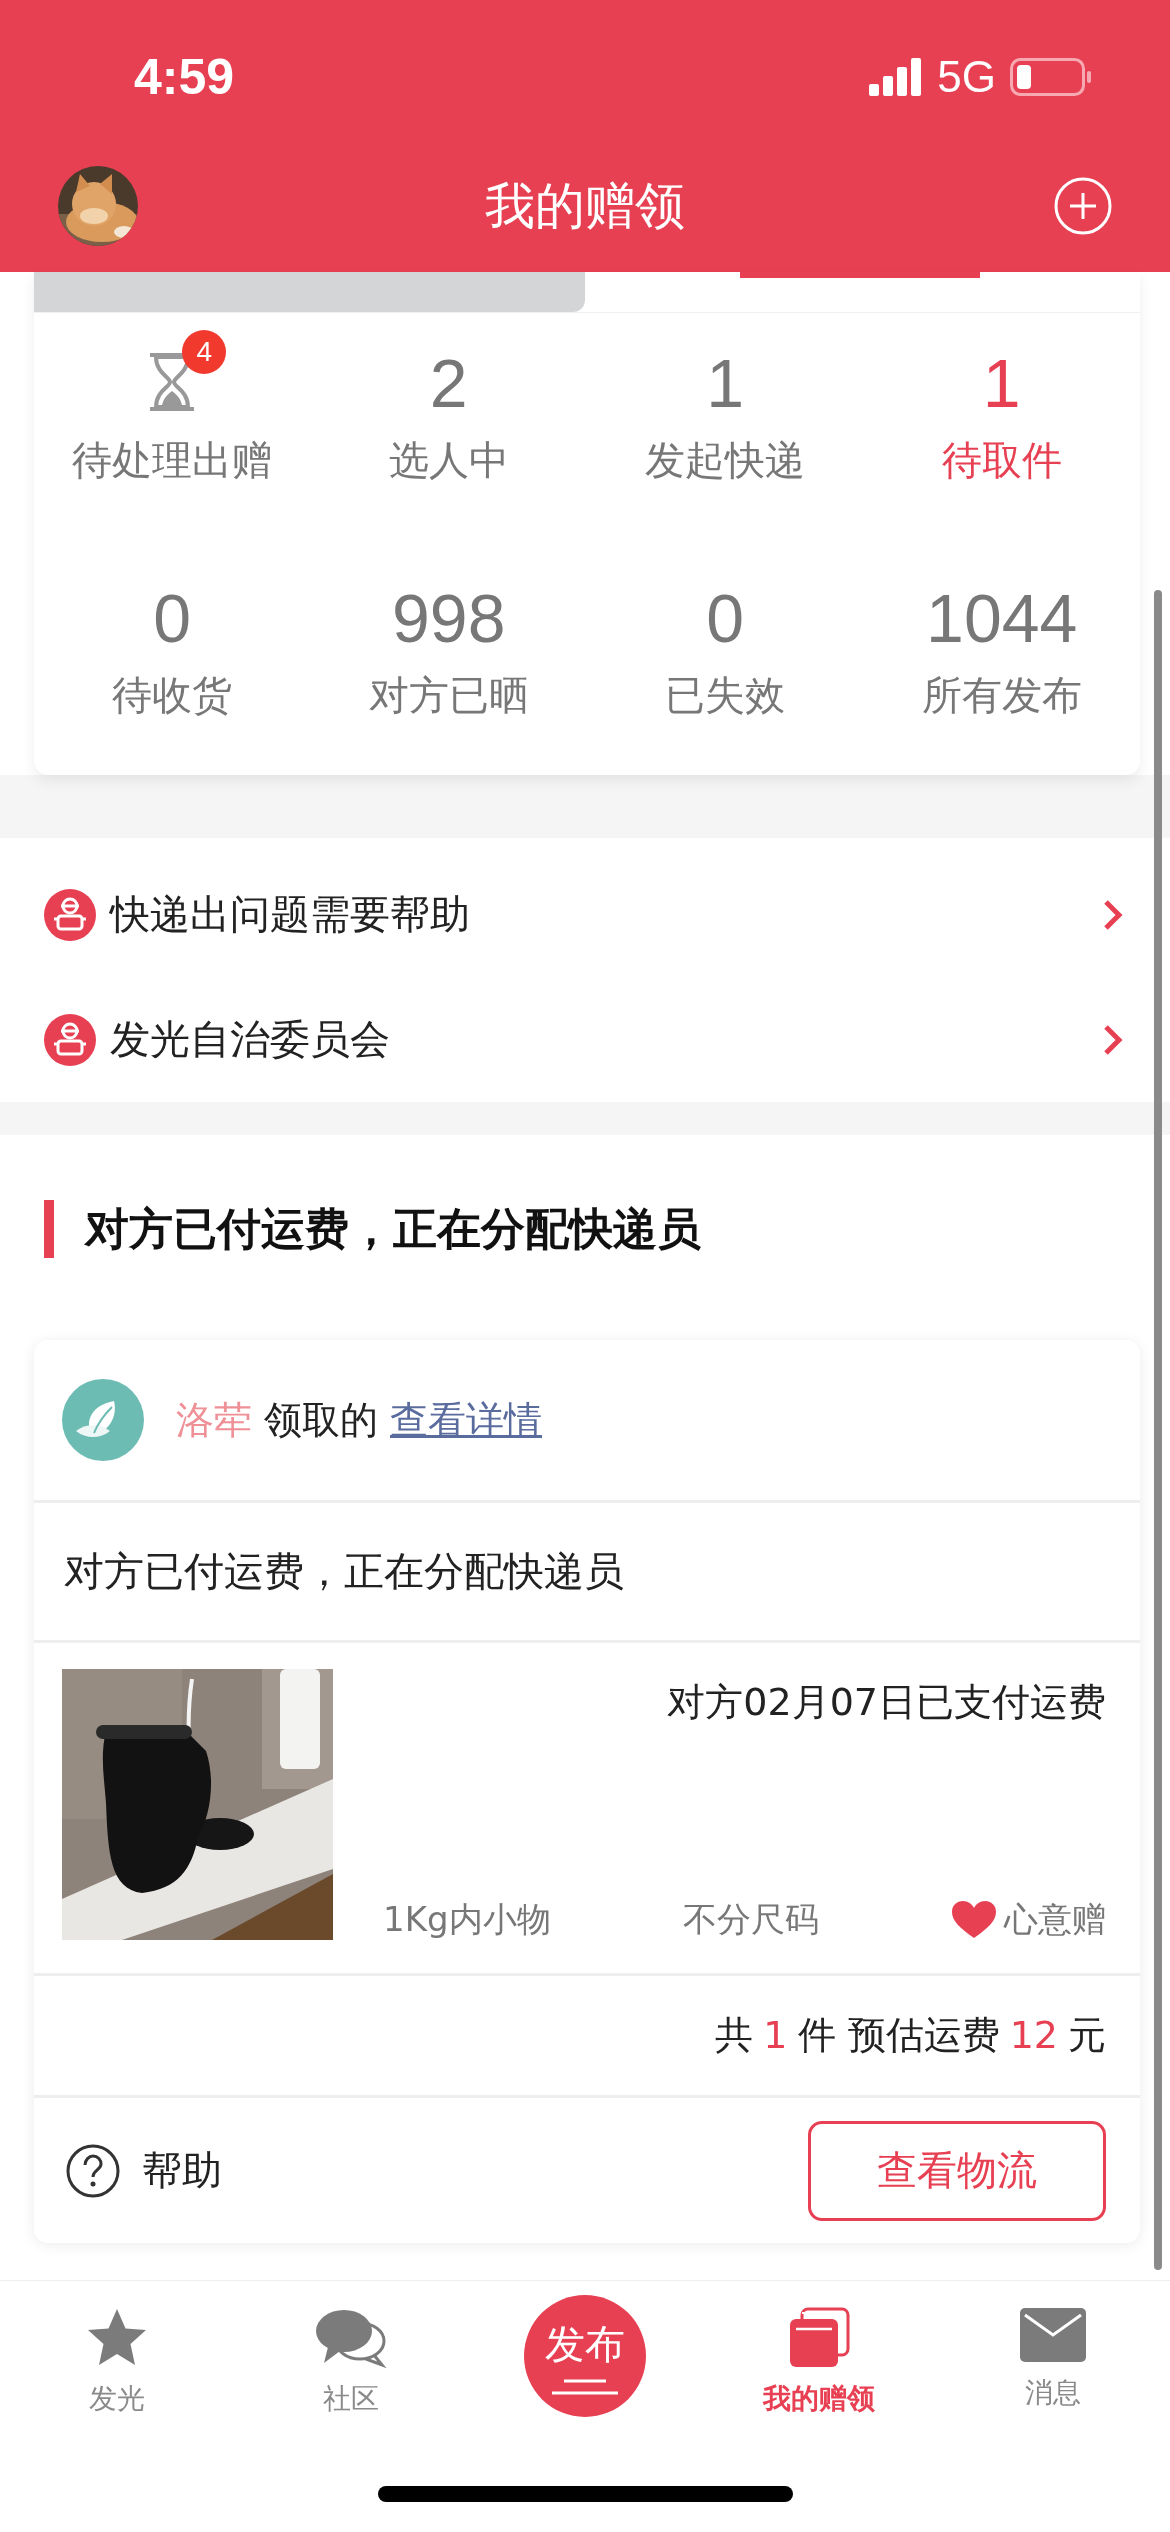 This screenshot has width=1170, height=2532. What do you see at coordinates (184, 77) in the screenshot?
I see `status-time: 4:59` at bounding box center [184, 77].